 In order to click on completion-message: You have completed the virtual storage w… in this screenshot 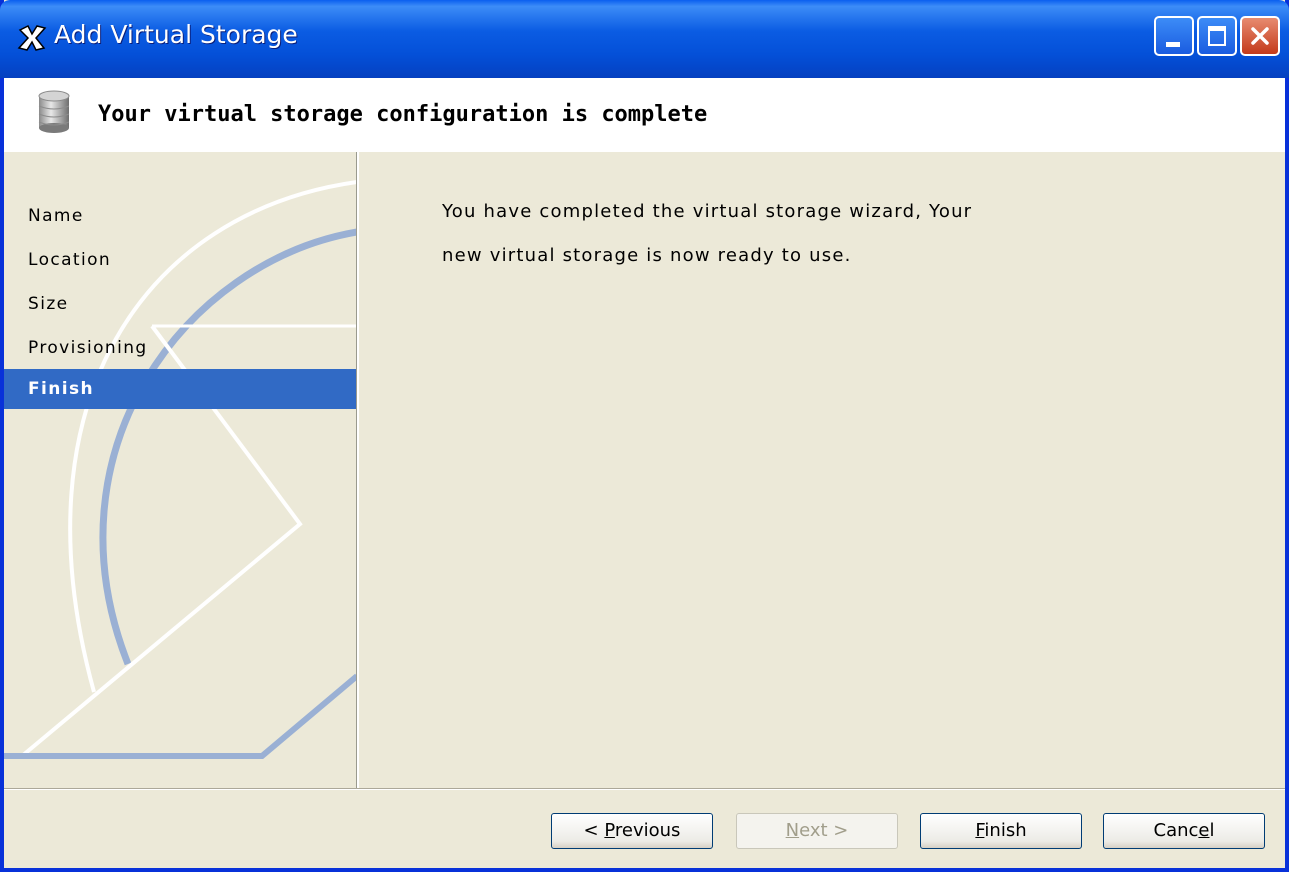, I will do `click(707, 234)`.